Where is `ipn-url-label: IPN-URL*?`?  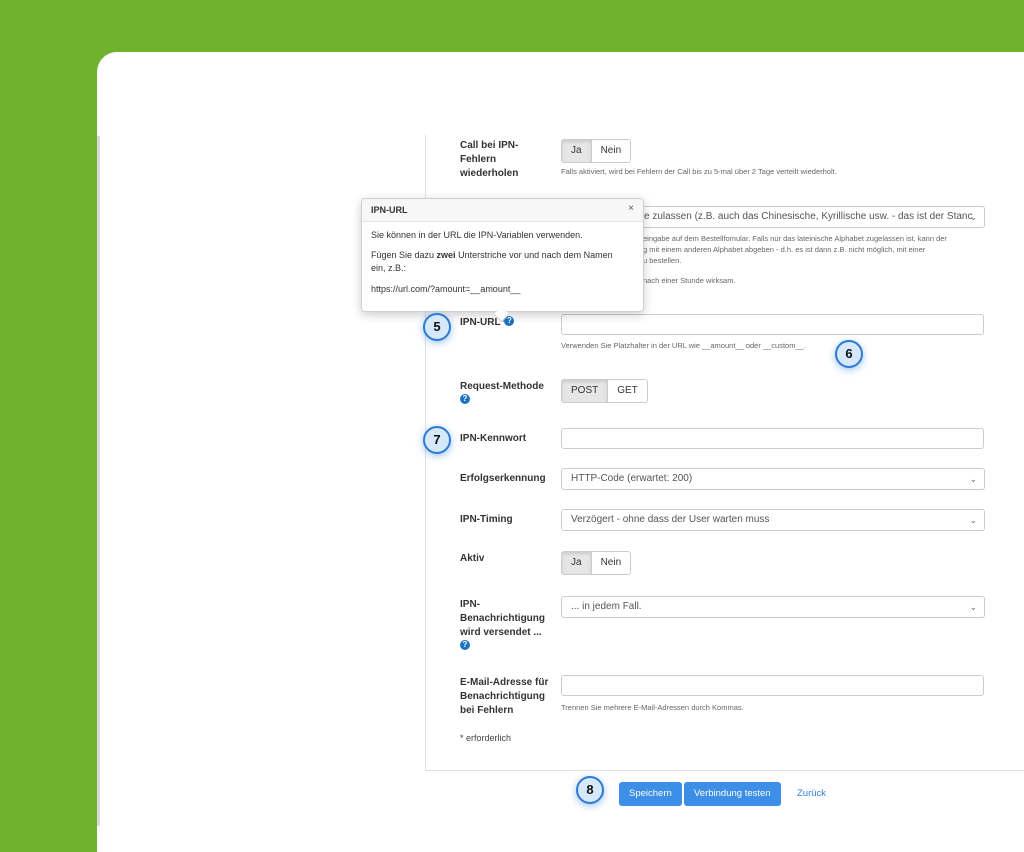 ipn-url-label: IPN-URL*? is located at coordinates (487, 323).